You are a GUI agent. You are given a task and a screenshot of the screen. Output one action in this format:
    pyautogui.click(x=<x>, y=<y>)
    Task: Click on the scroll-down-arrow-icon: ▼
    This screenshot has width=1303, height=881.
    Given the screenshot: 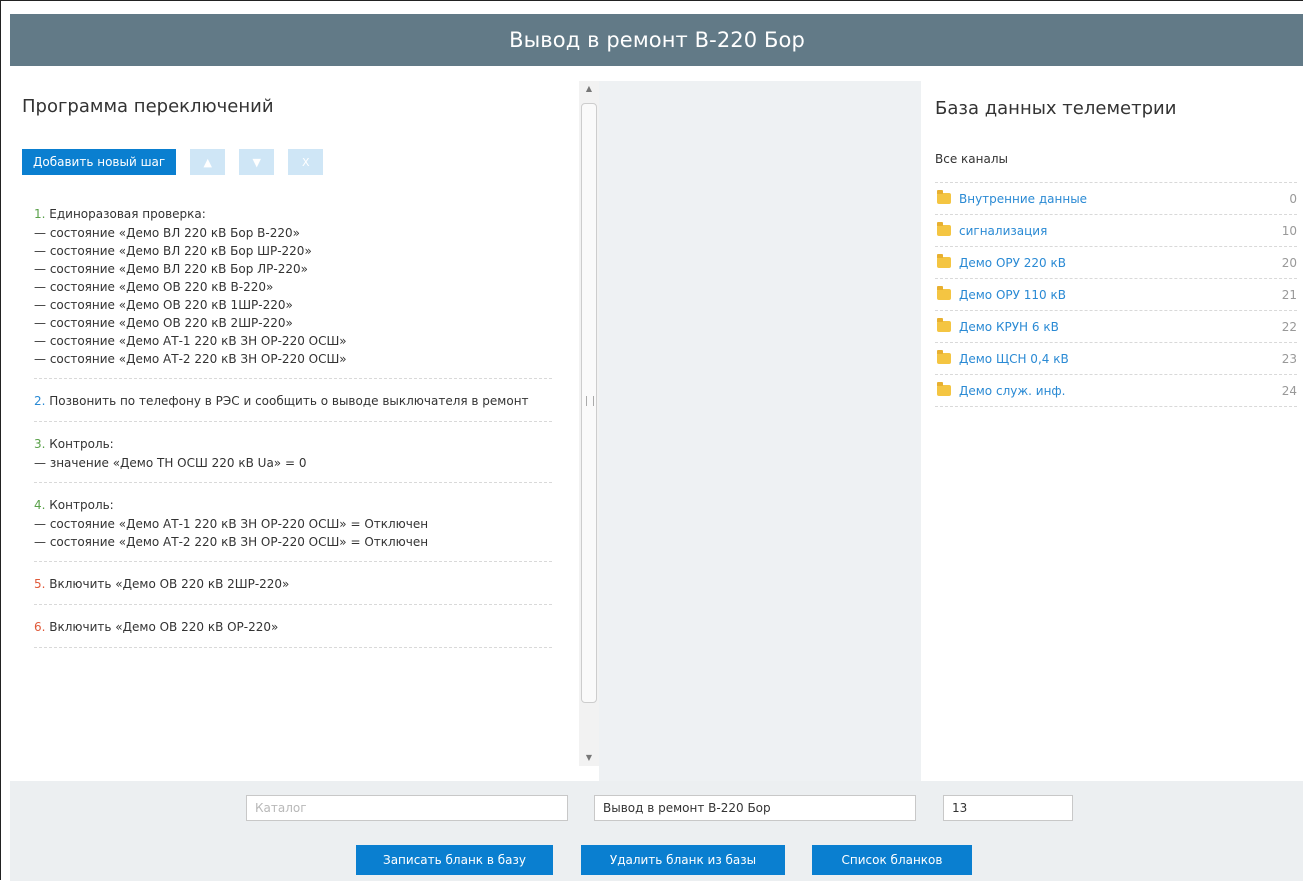 What is the action you would take?
    pyautogui.click(x=589, y=758)
    